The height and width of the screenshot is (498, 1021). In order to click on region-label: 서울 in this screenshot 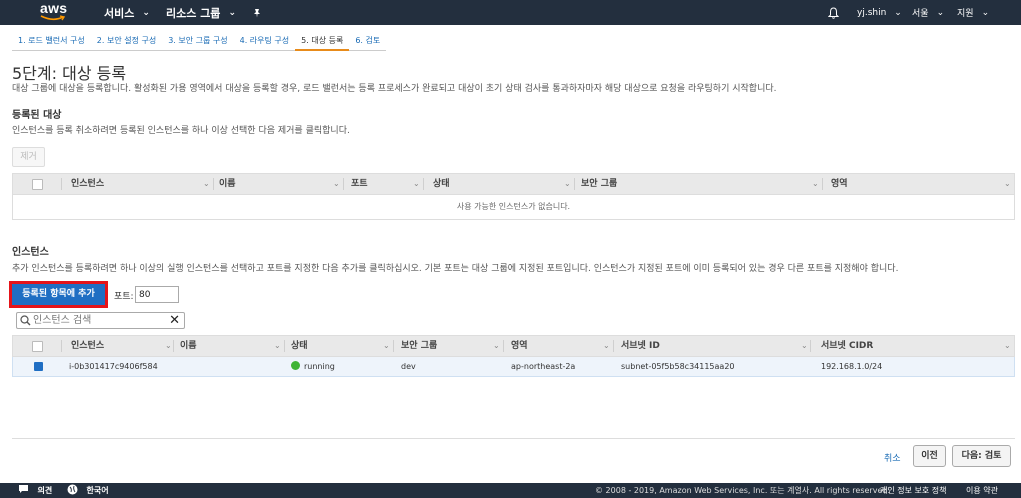, I will do `click(920, 14)`.